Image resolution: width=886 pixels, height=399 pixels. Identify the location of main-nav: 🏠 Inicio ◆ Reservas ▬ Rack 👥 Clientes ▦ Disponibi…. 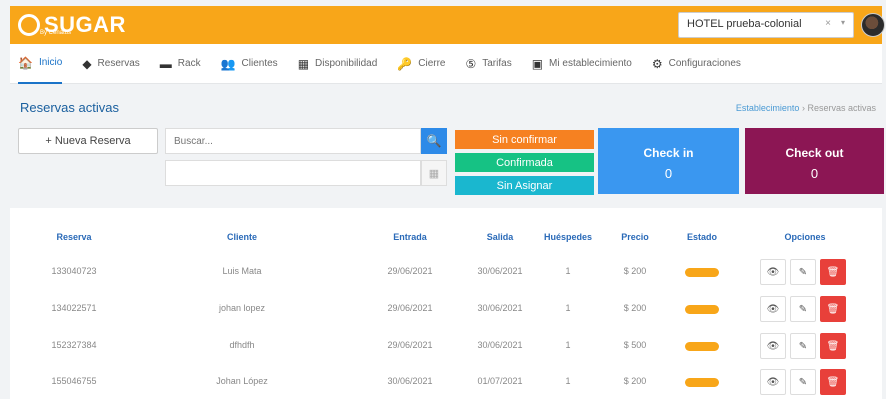
(446, 64).